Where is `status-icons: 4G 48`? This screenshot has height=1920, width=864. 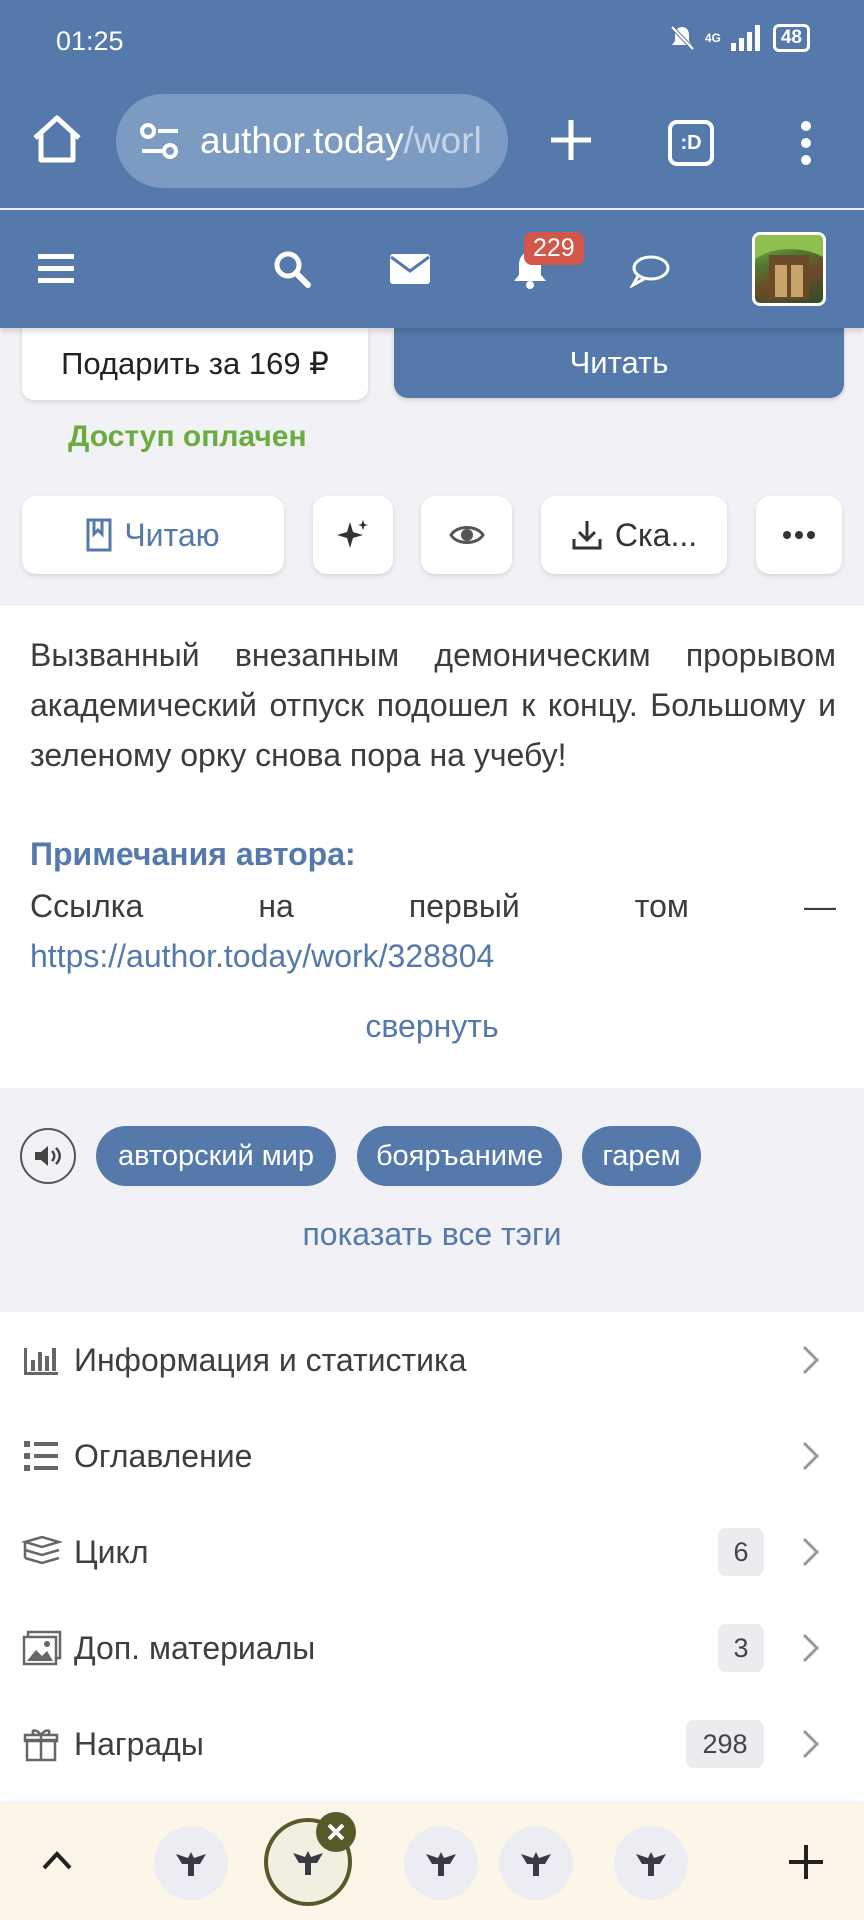
status-icons: 4G 48 is located at coordinates (739, 38).